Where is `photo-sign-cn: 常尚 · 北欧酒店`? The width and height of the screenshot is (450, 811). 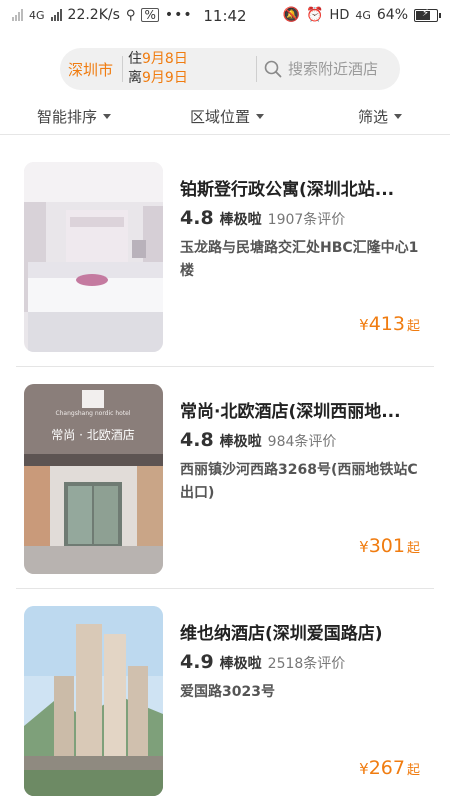
photo-sign-cn: 常尚 · 北欧酒店 is located at coordinates (92, 435).